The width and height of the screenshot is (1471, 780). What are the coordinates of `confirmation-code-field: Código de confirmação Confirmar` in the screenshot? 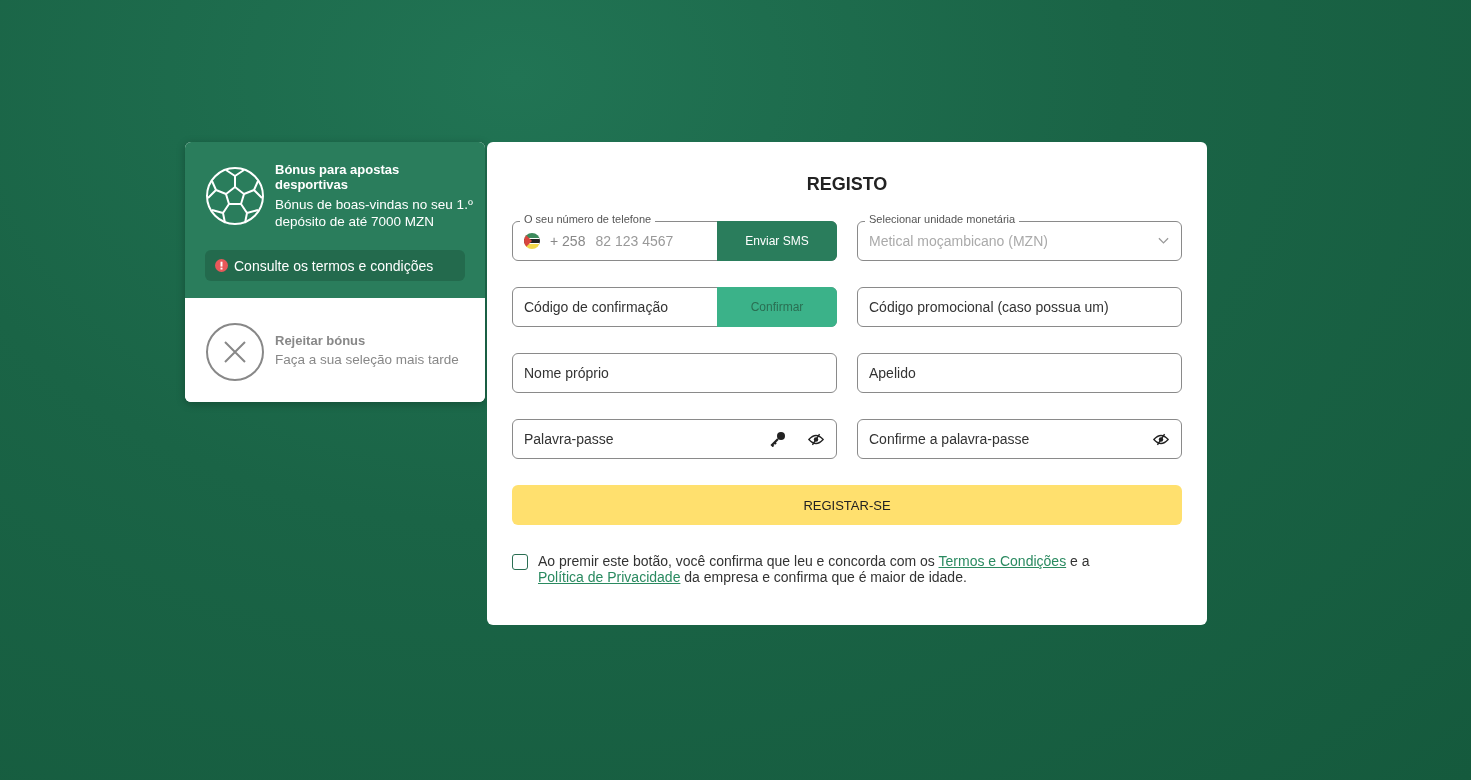 It's located at (674, 307).